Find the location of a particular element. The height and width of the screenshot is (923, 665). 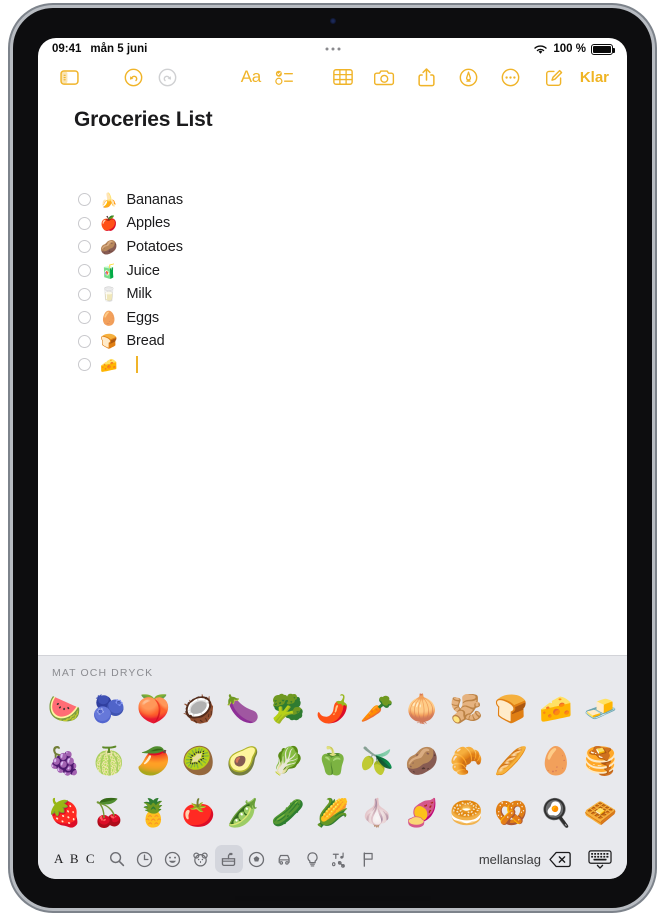

wifi-icon is located at coordinates (541, 49).